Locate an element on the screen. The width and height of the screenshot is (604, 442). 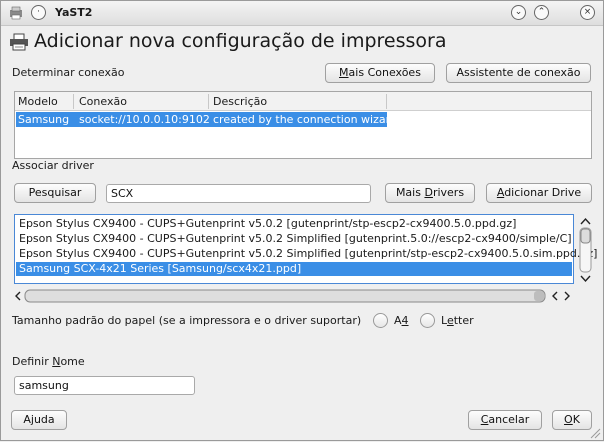
cancel-button: Cancelar is located at coordinates (505, 420).